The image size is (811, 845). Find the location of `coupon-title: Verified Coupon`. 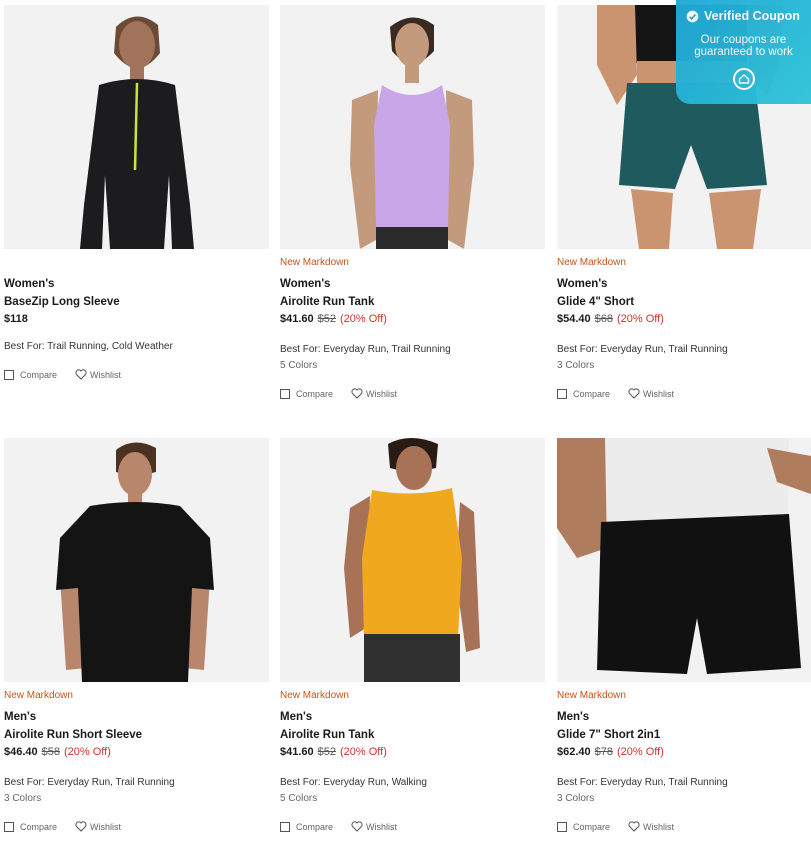

coupon-title: Verified Coupon is located at coordinates (752, 16).